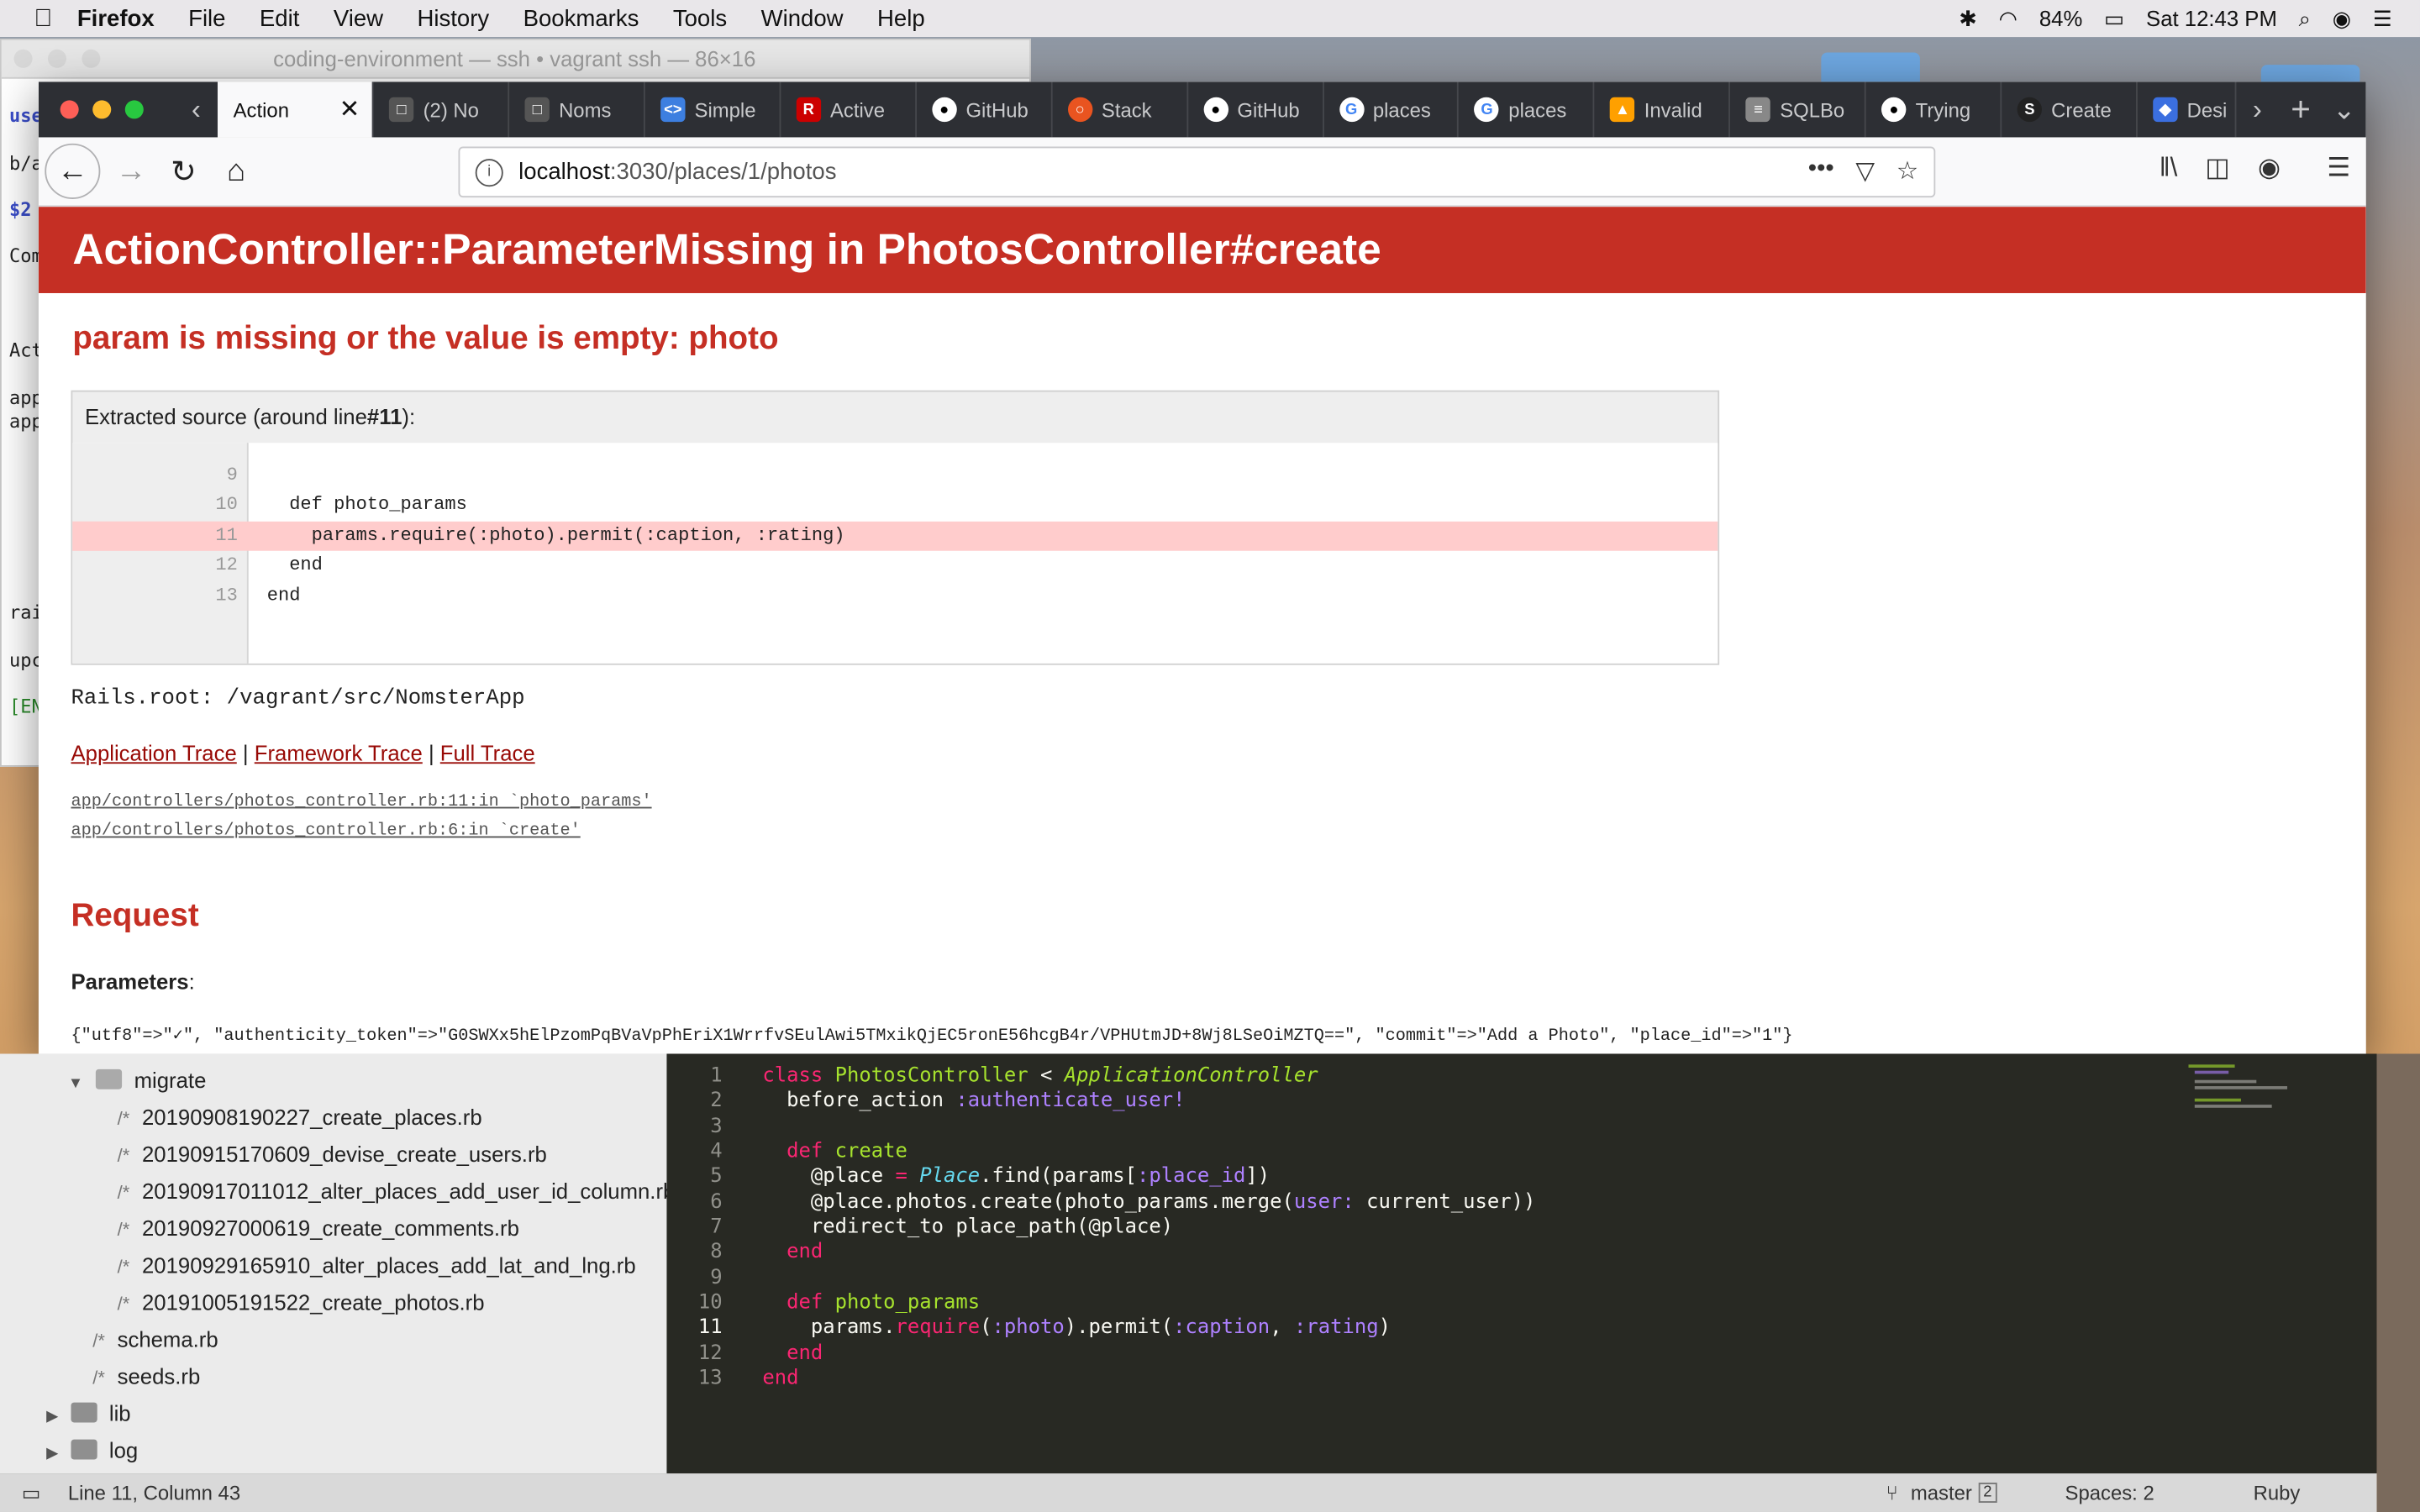 Image resolution: width=2420 pixels, height=1512 pixels. What do you see at coordinates (725, 109) in the screenshot?
I see `tab-label: Simple` at bounding box center [725, 109].